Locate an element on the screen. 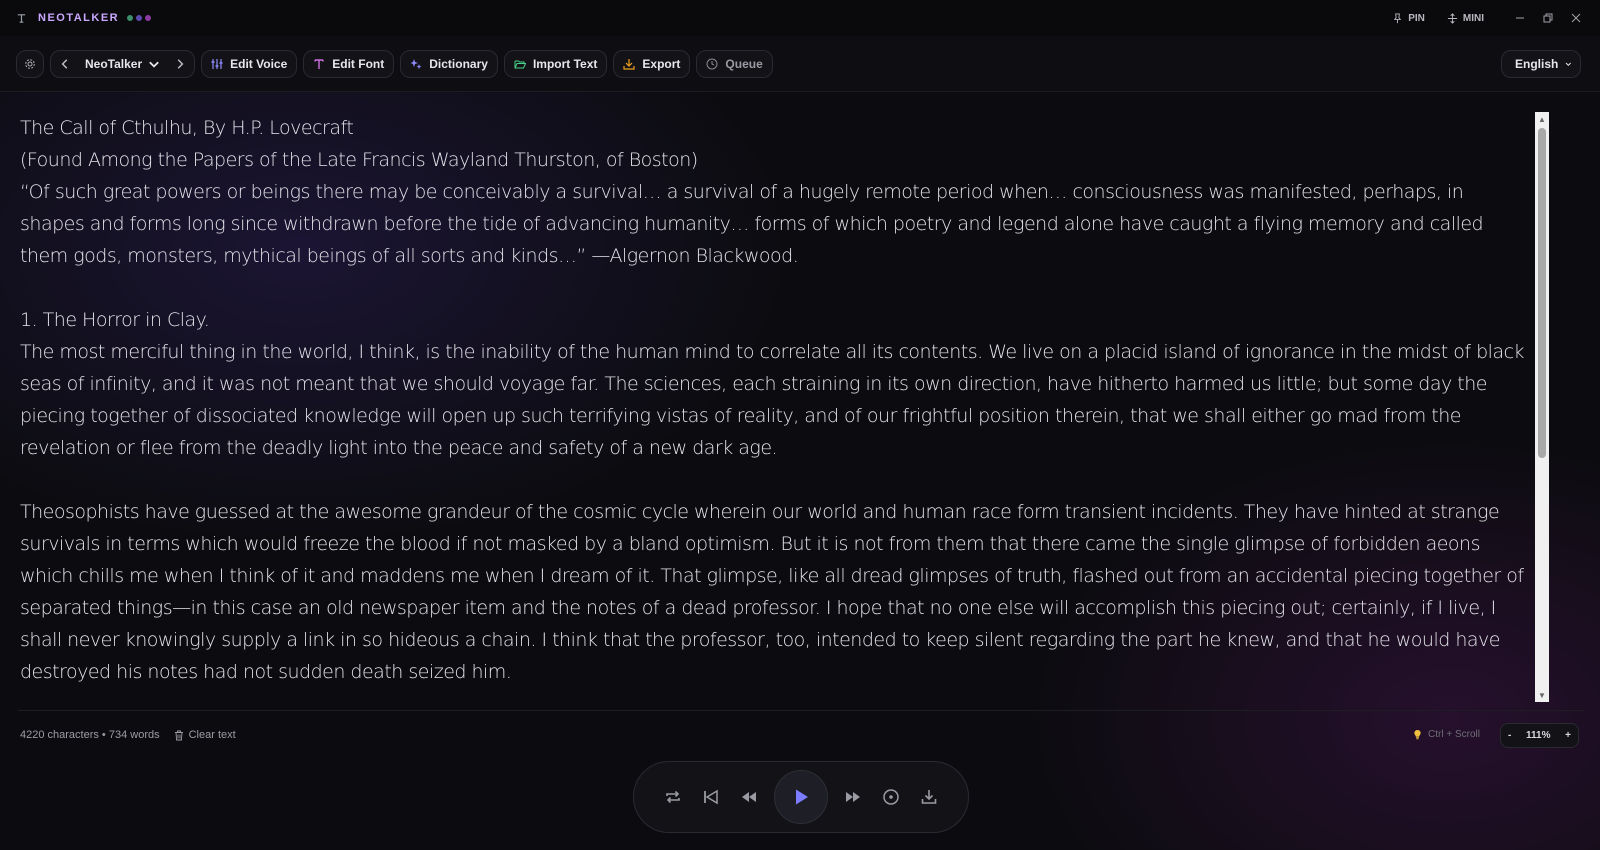 Image resolution: width=1600 pixels, height=850 pixels. status-dots is located at coordinates (139, 18).